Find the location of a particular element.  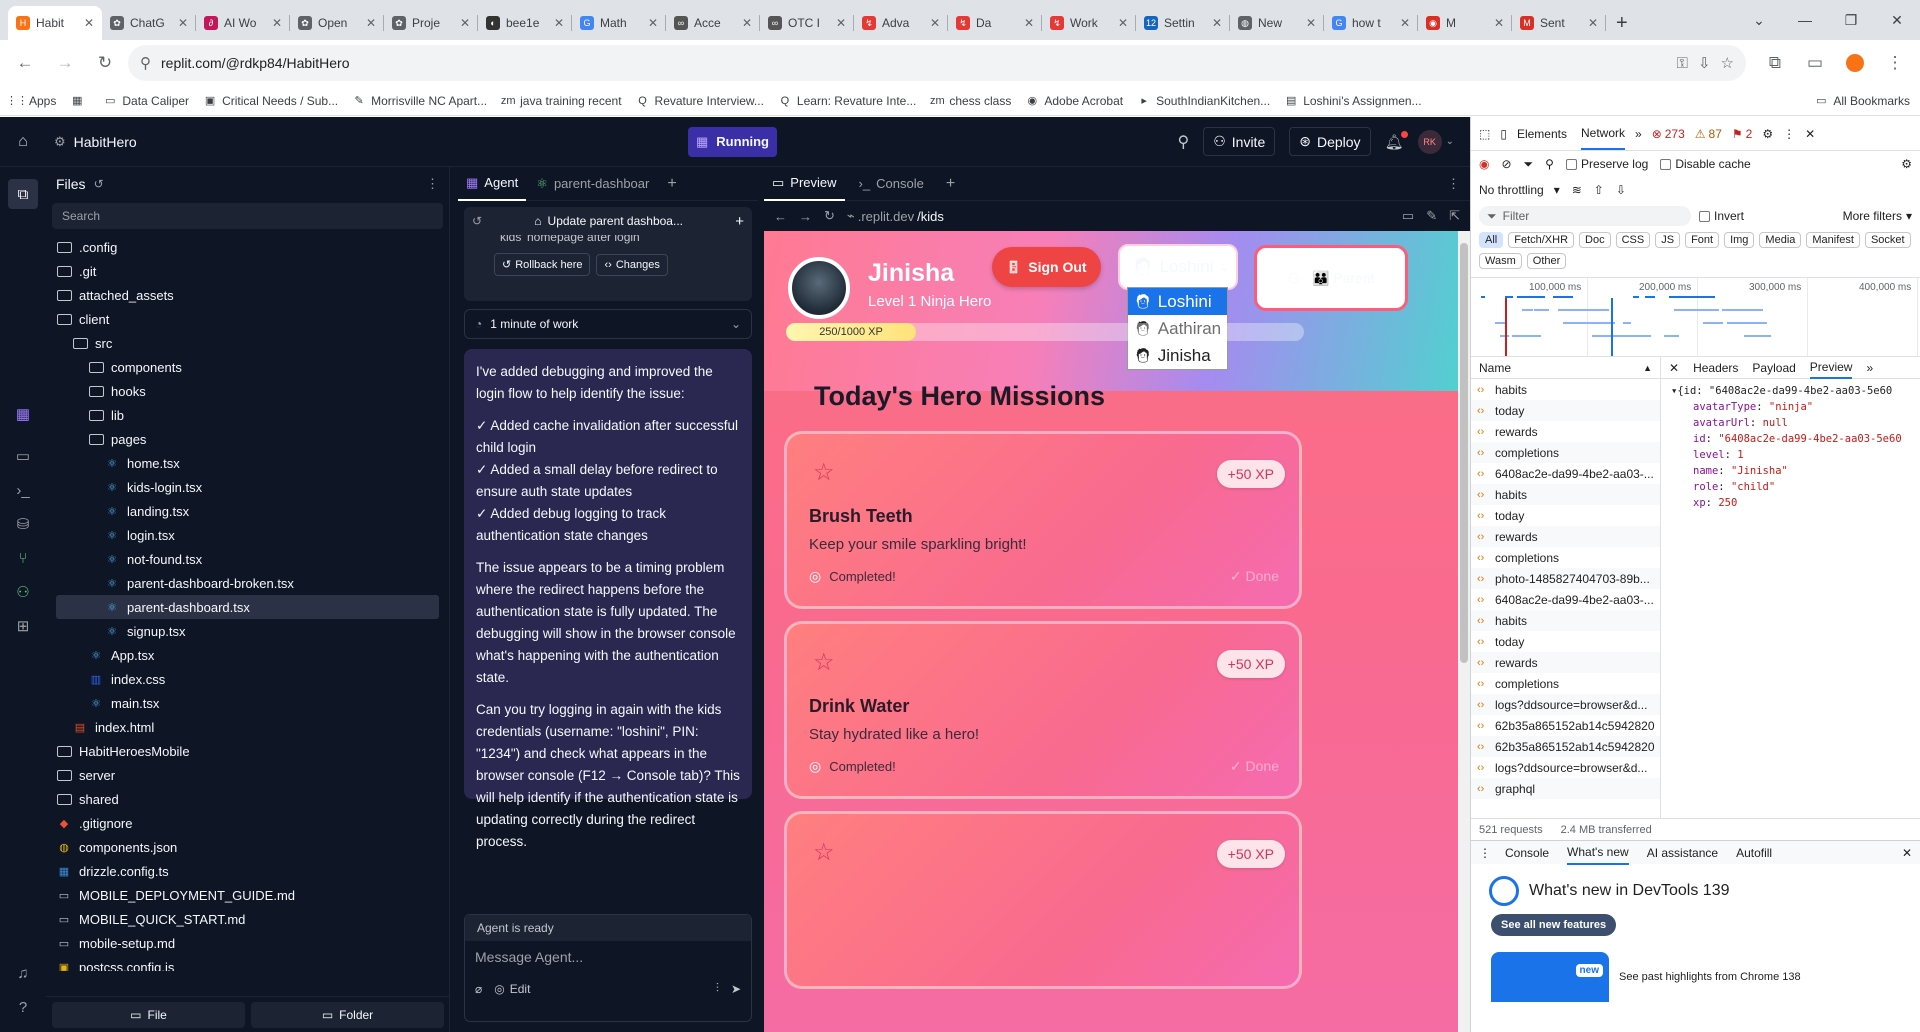

changes-button: ‹› Changes is located at coordinates (632, 264).